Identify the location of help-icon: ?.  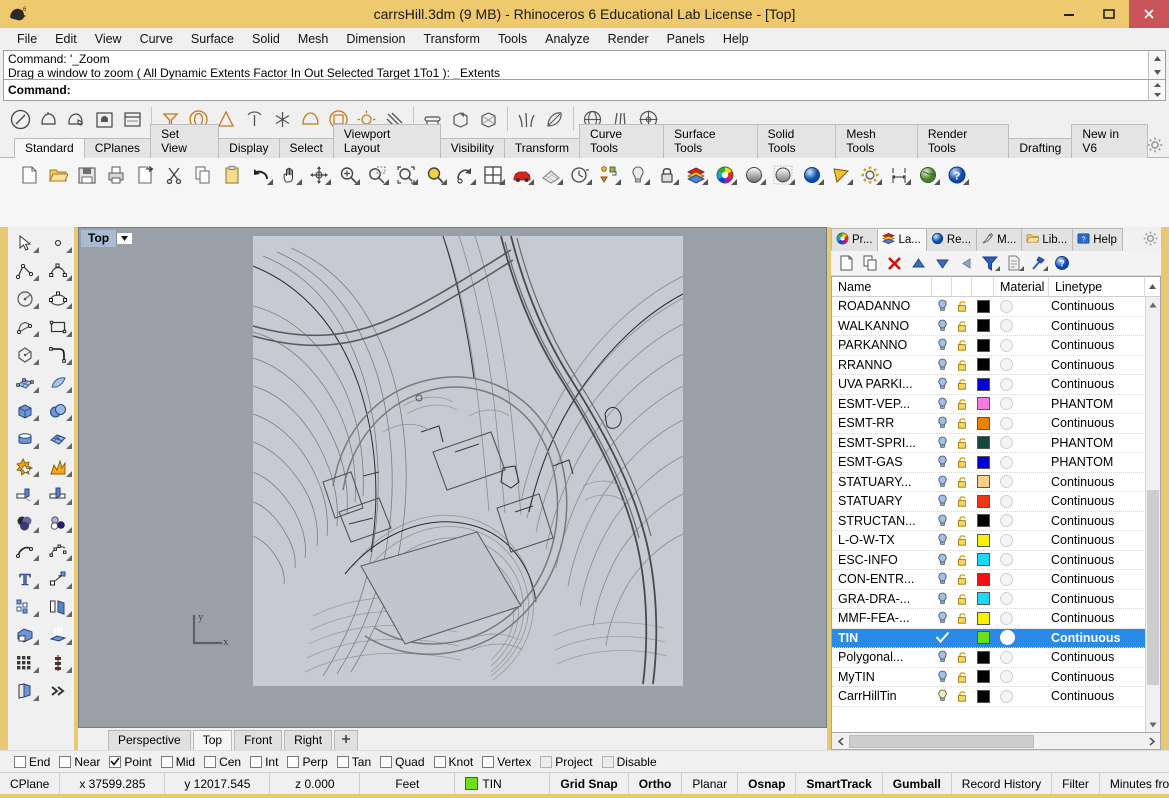
(956, 175).